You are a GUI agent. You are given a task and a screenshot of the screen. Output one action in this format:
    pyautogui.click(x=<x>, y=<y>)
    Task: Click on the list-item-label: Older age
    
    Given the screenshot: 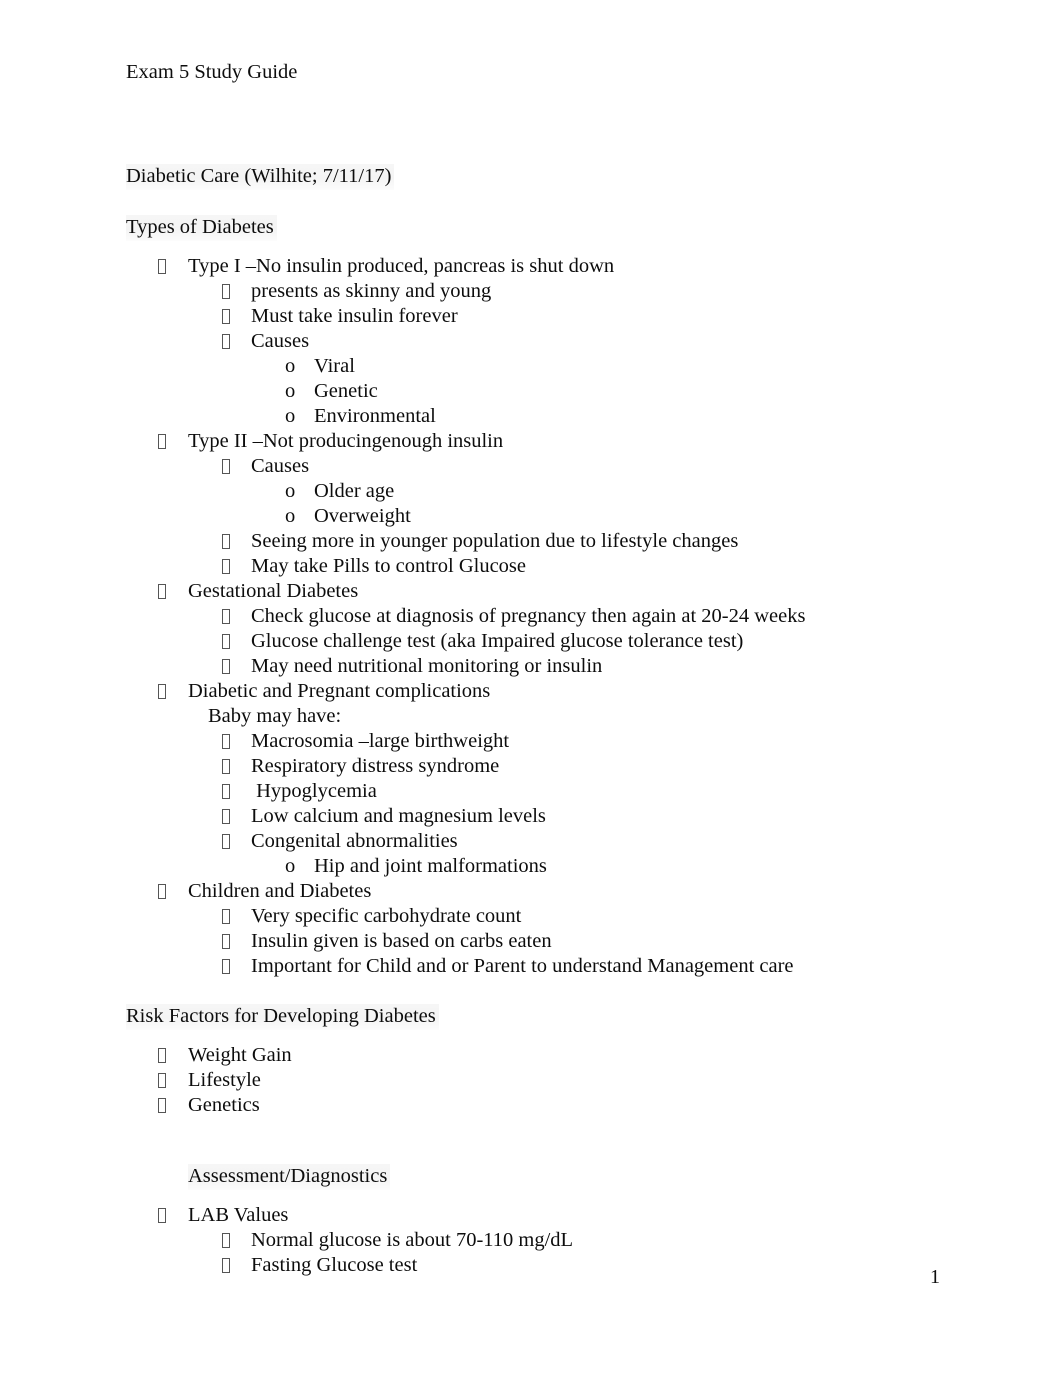 What is the action you would take?
    pyautogui.click(x=354, y=491)
    